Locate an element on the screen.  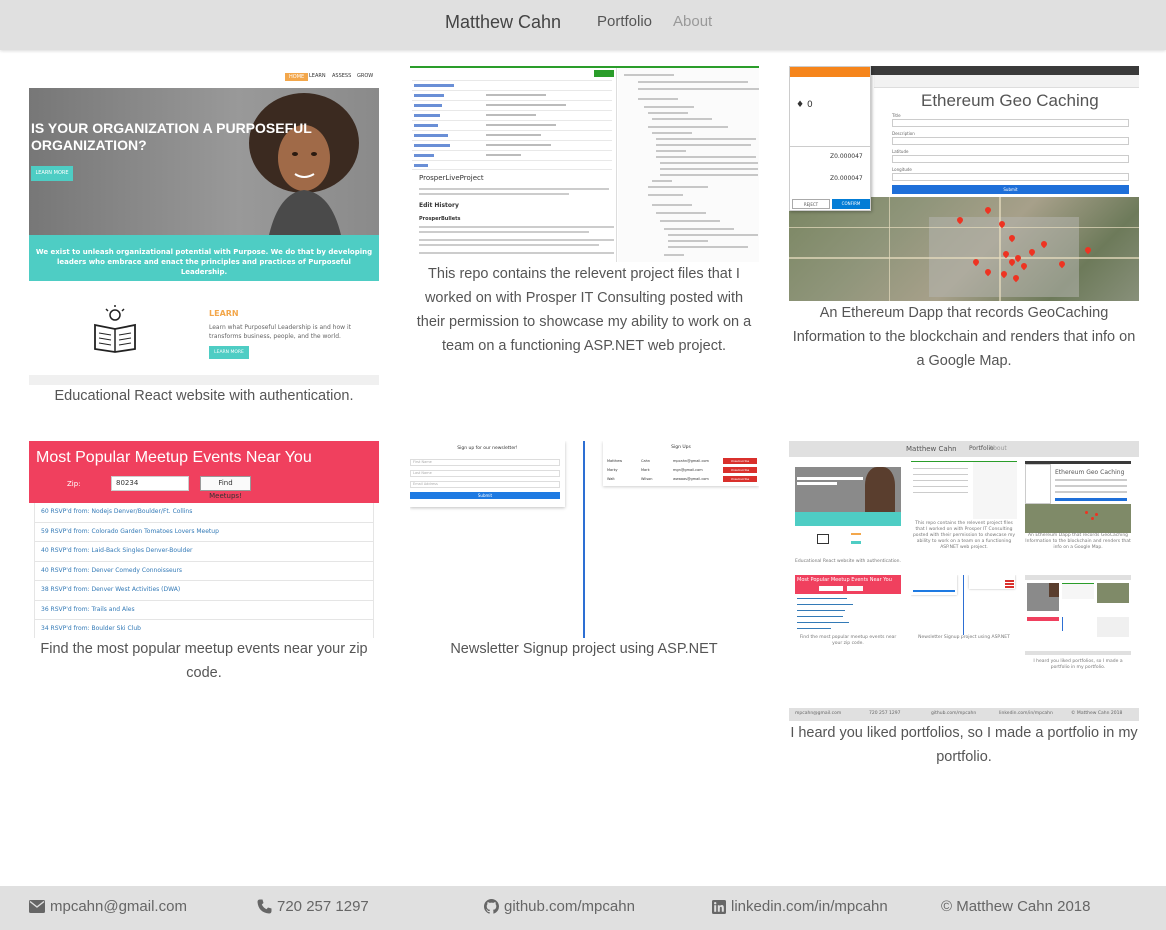
preview-table-title: Sign Ups is located at coordinates (681, 447).